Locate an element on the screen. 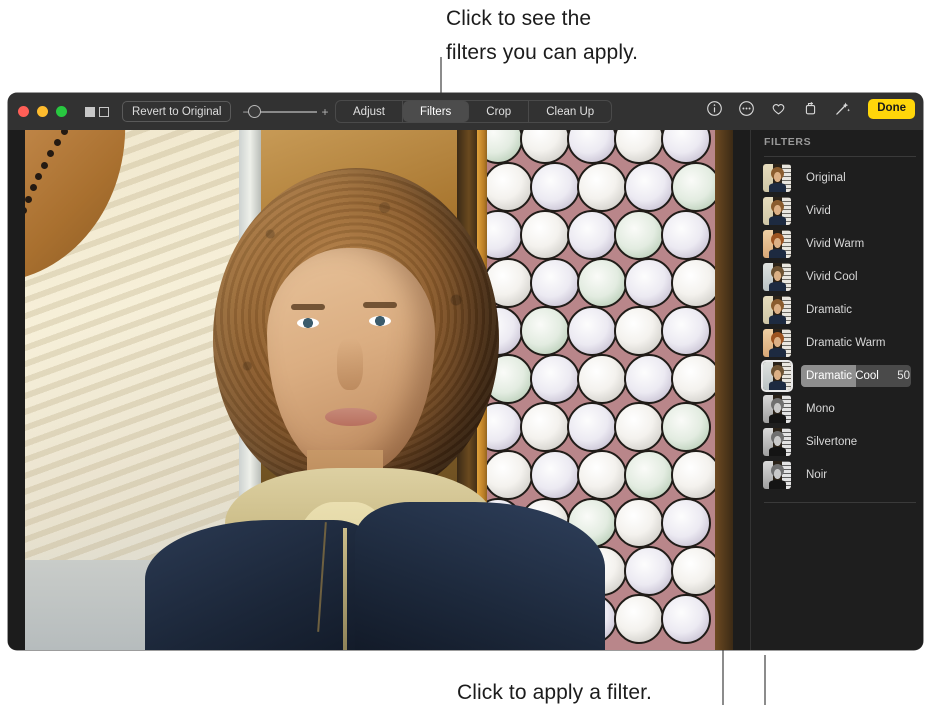 The width and height of the screenshot is (931, 716). photo-subject-jacket-left is located at coordinates (260, 585).